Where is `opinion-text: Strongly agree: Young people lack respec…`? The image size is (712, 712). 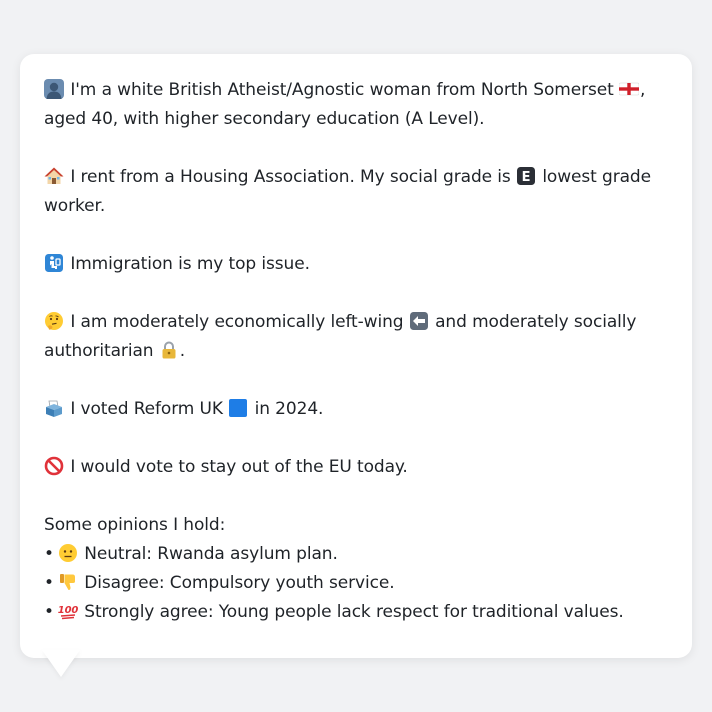
opinion-text: Strongly agree: Young people lack respec… is located at coordinates (354, 612).